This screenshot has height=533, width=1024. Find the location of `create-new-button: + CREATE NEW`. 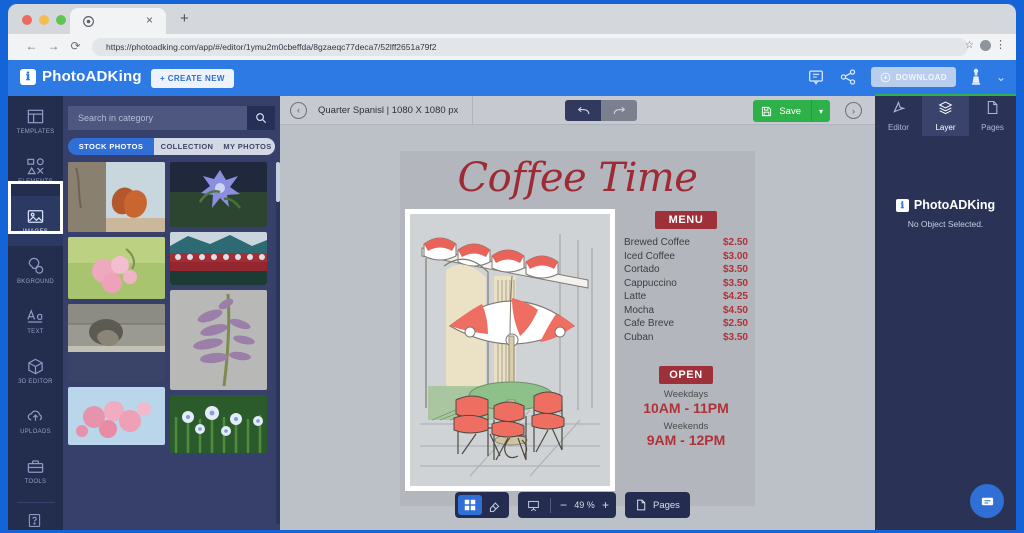

create-new-button: + CREATE NEW is located at coordinates (192, 78).